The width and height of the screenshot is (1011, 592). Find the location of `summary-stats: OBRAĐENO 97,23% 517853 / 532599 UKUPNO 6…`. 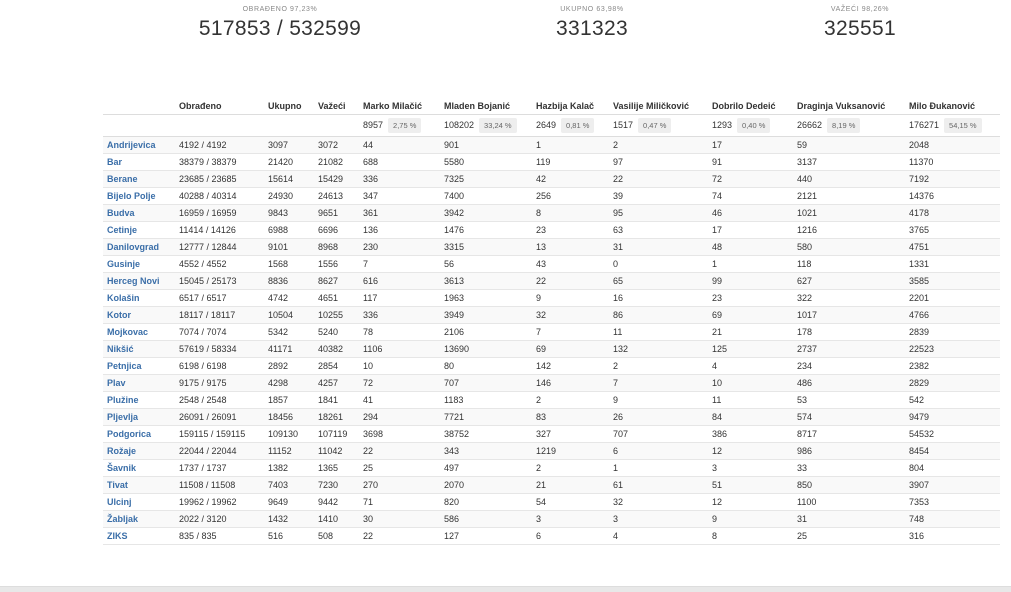

summary-stats: OBRAĐENO 97,23% 517853 / 532599 UKUPNO 6… is located at coordinates (505, 30).